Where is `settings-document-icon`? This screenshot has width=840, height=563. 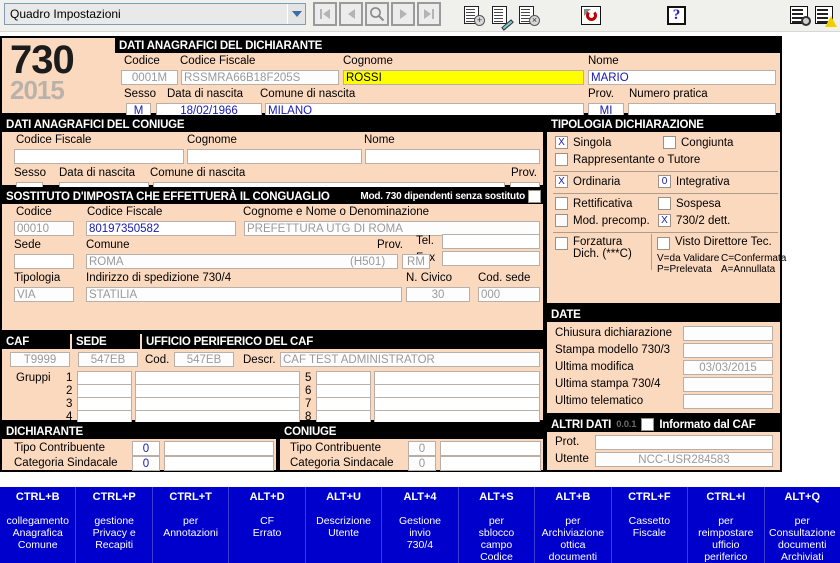 settings-document-icon is located at coordinates (799, 15).